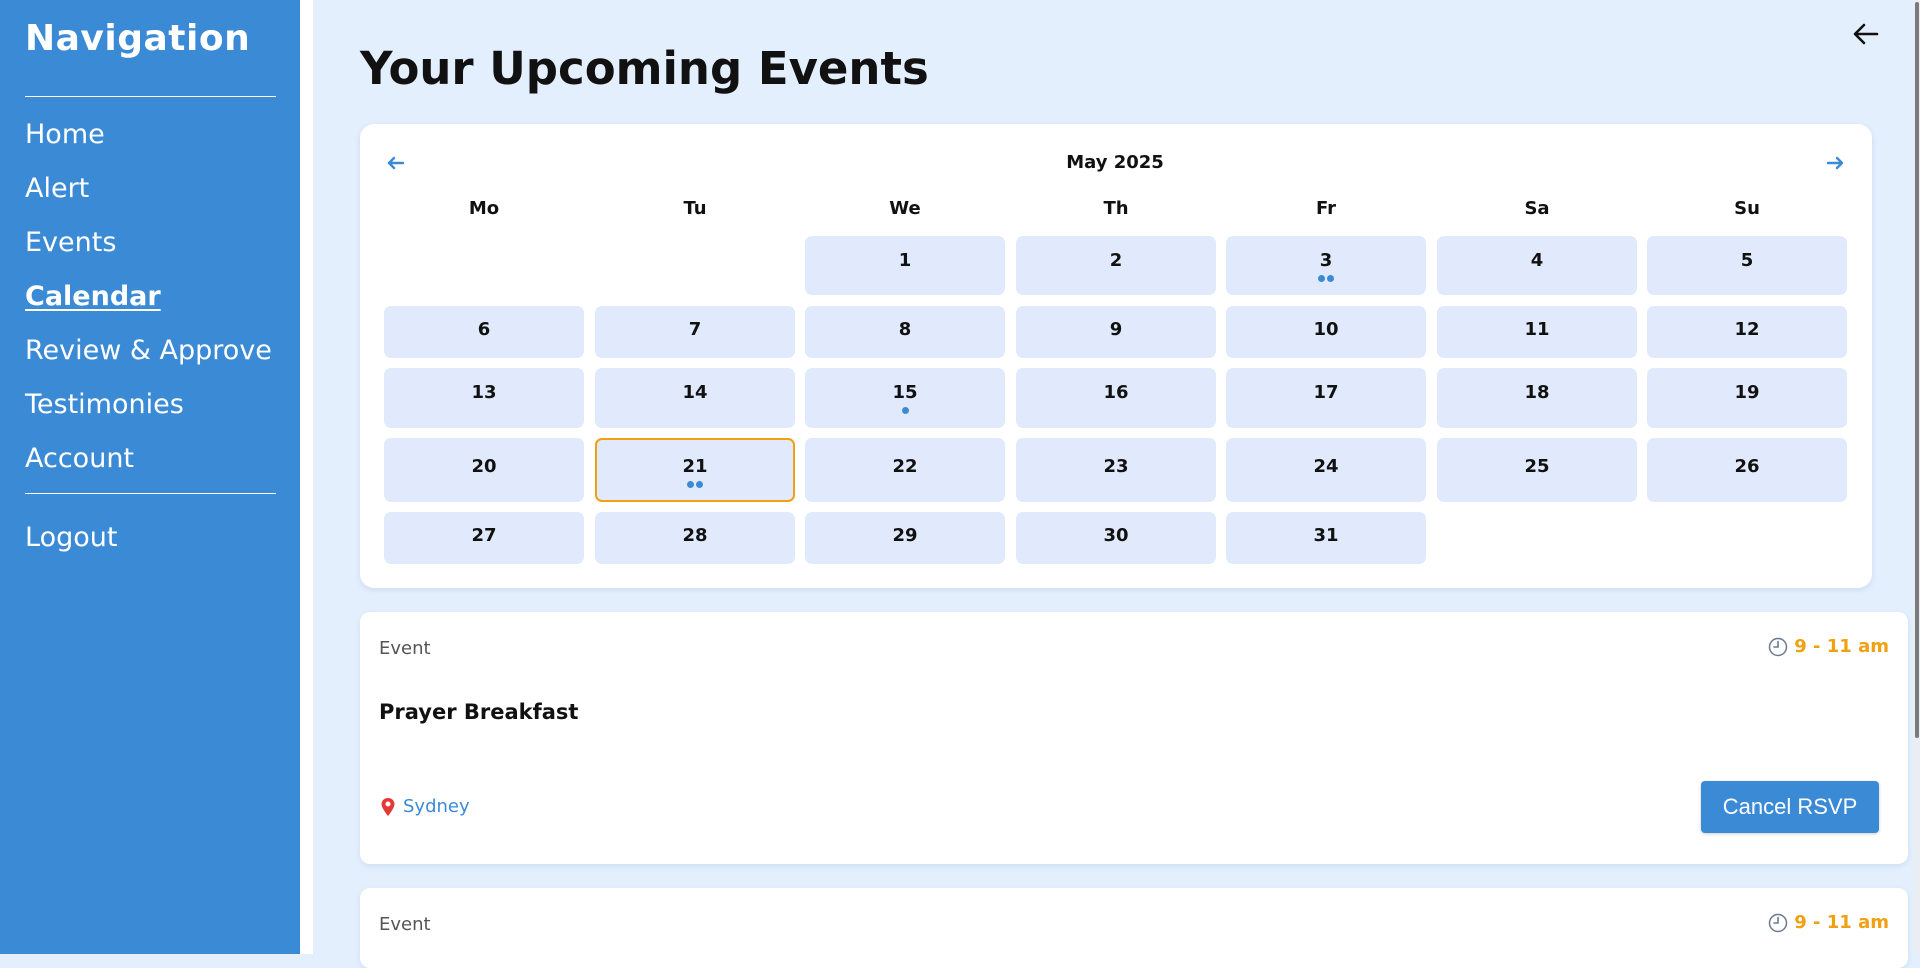 Image resolution: width=1920 pixels, height=968 pixels. What do you see at coordinates (905, 332) in the screenshot?
I see `calendar-day: 8` at bounding box center [905, 332].